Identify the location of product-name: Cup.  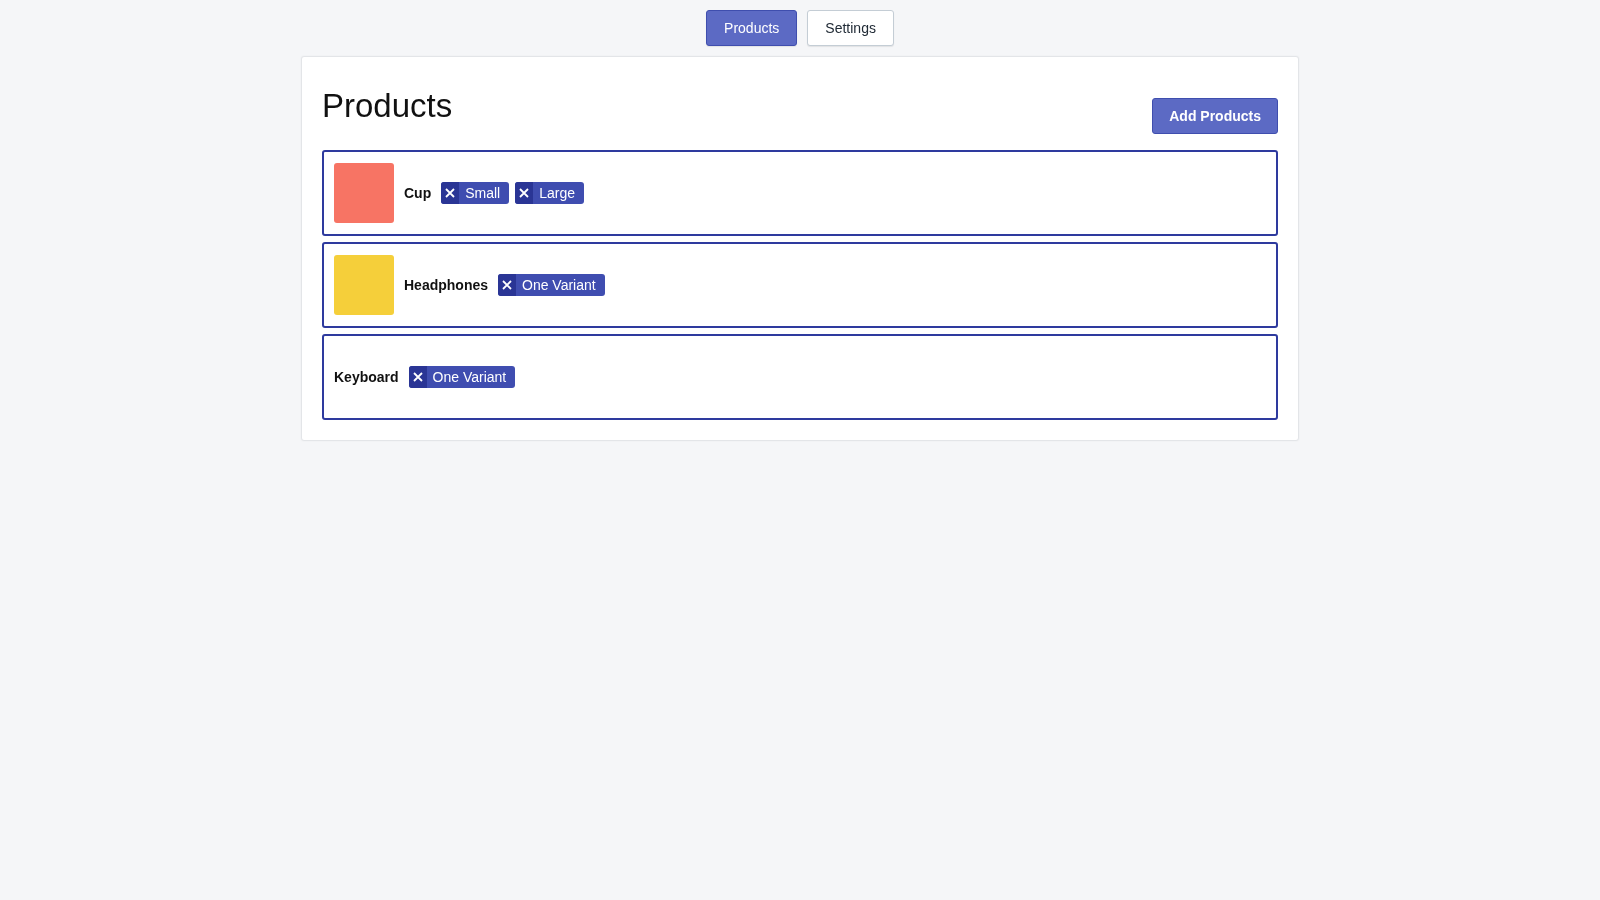
(418, 193).